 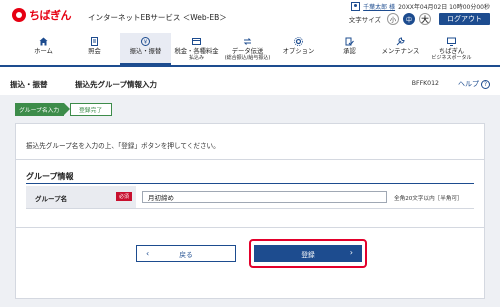 I want to click on help-link: ヘルプ ?, so click(x=474, y=84).